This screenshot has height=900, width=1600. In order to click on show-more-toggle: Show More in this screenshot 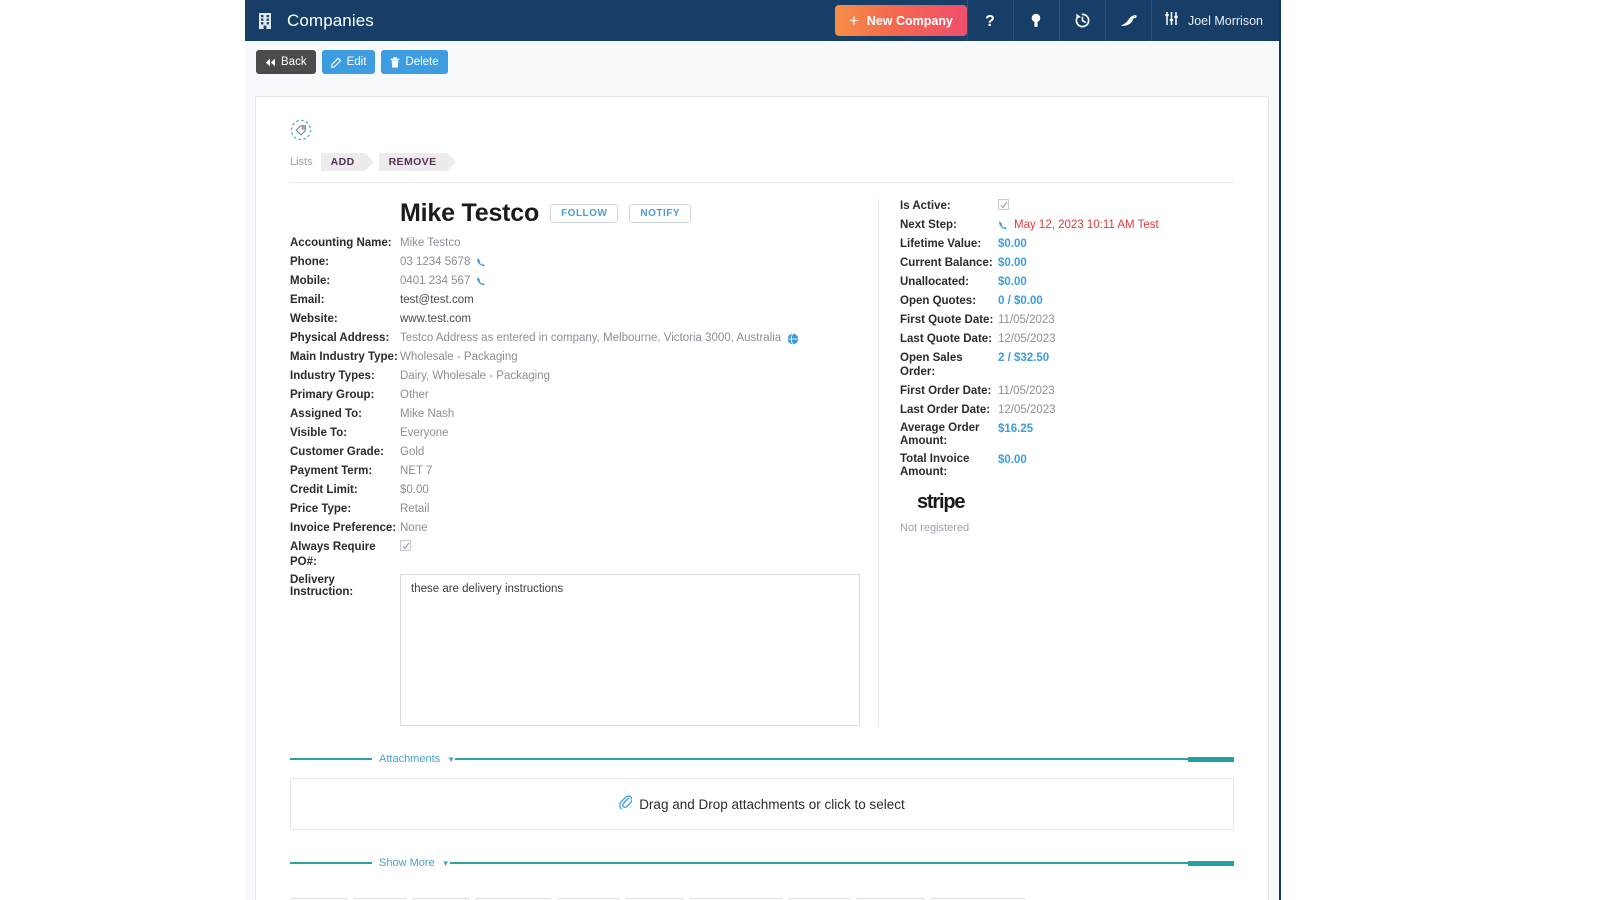, I will do `click(406, 863)`.